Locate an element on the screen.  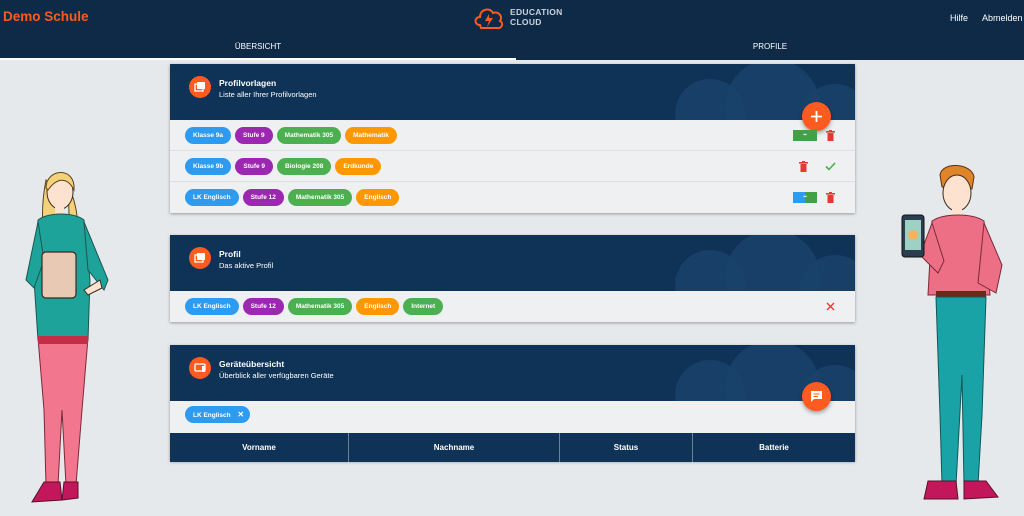
filter-chip-container: LK Englisch ✕ is located at coordinates (218, 414).